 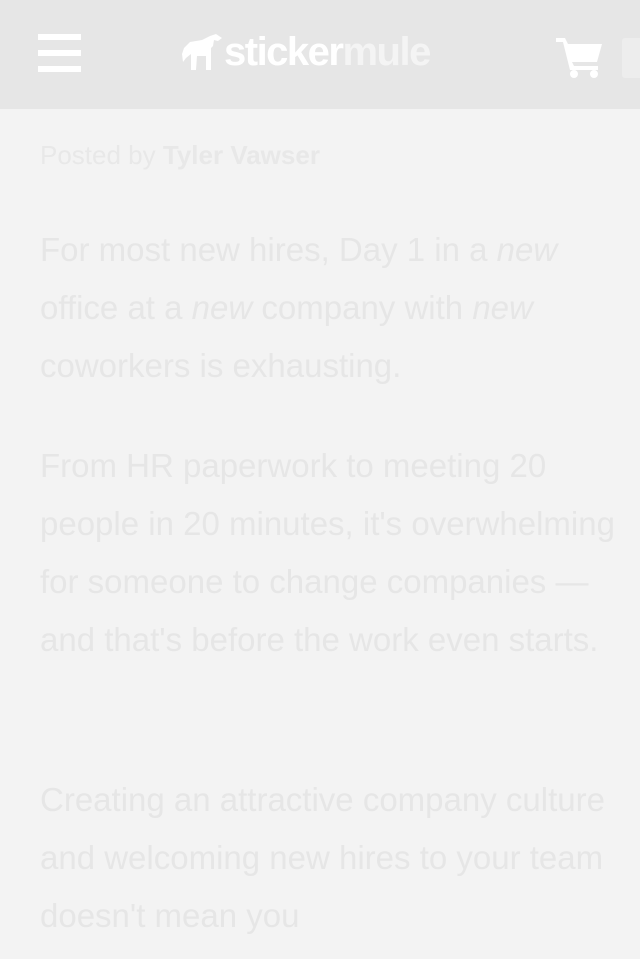 What do you see at coordinates (386, 52) in the screenshot?
I see `brand-mule: mule` at bounding box center [386, 52].